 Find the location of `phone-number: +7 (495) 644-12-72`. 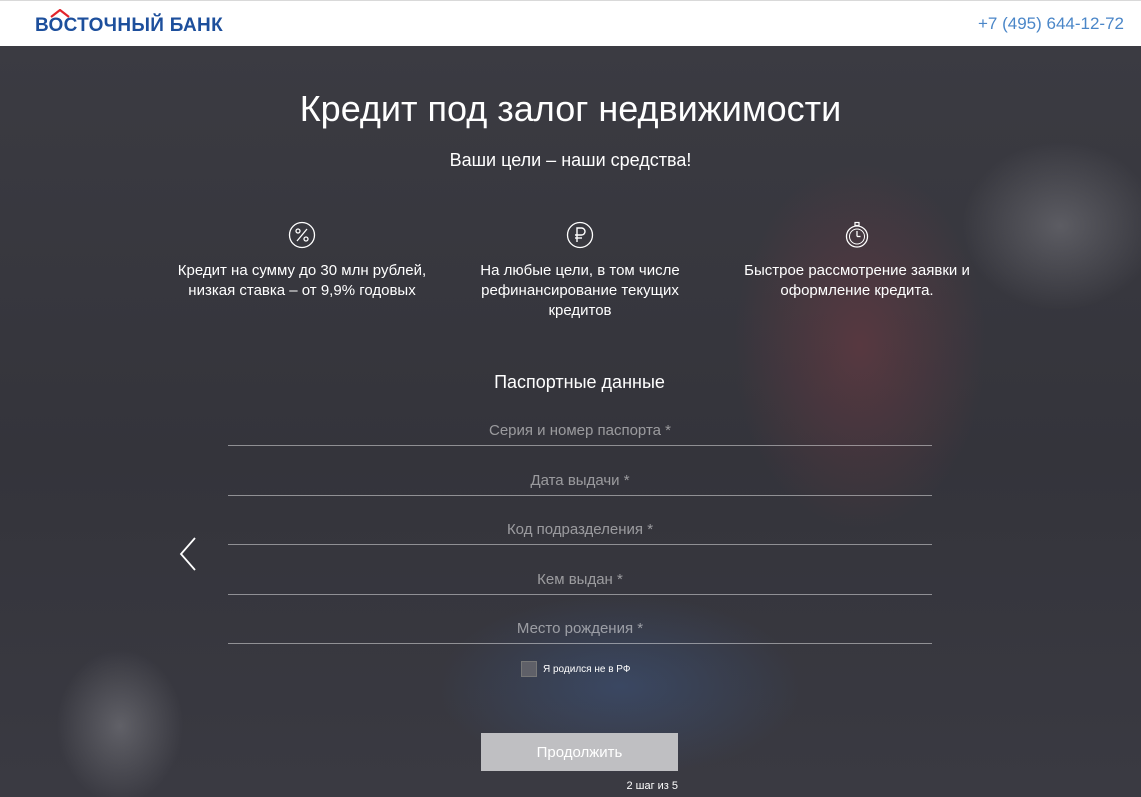

phone-number: +7 (495) 644-12-72 is located at coordinates (1051, 24).